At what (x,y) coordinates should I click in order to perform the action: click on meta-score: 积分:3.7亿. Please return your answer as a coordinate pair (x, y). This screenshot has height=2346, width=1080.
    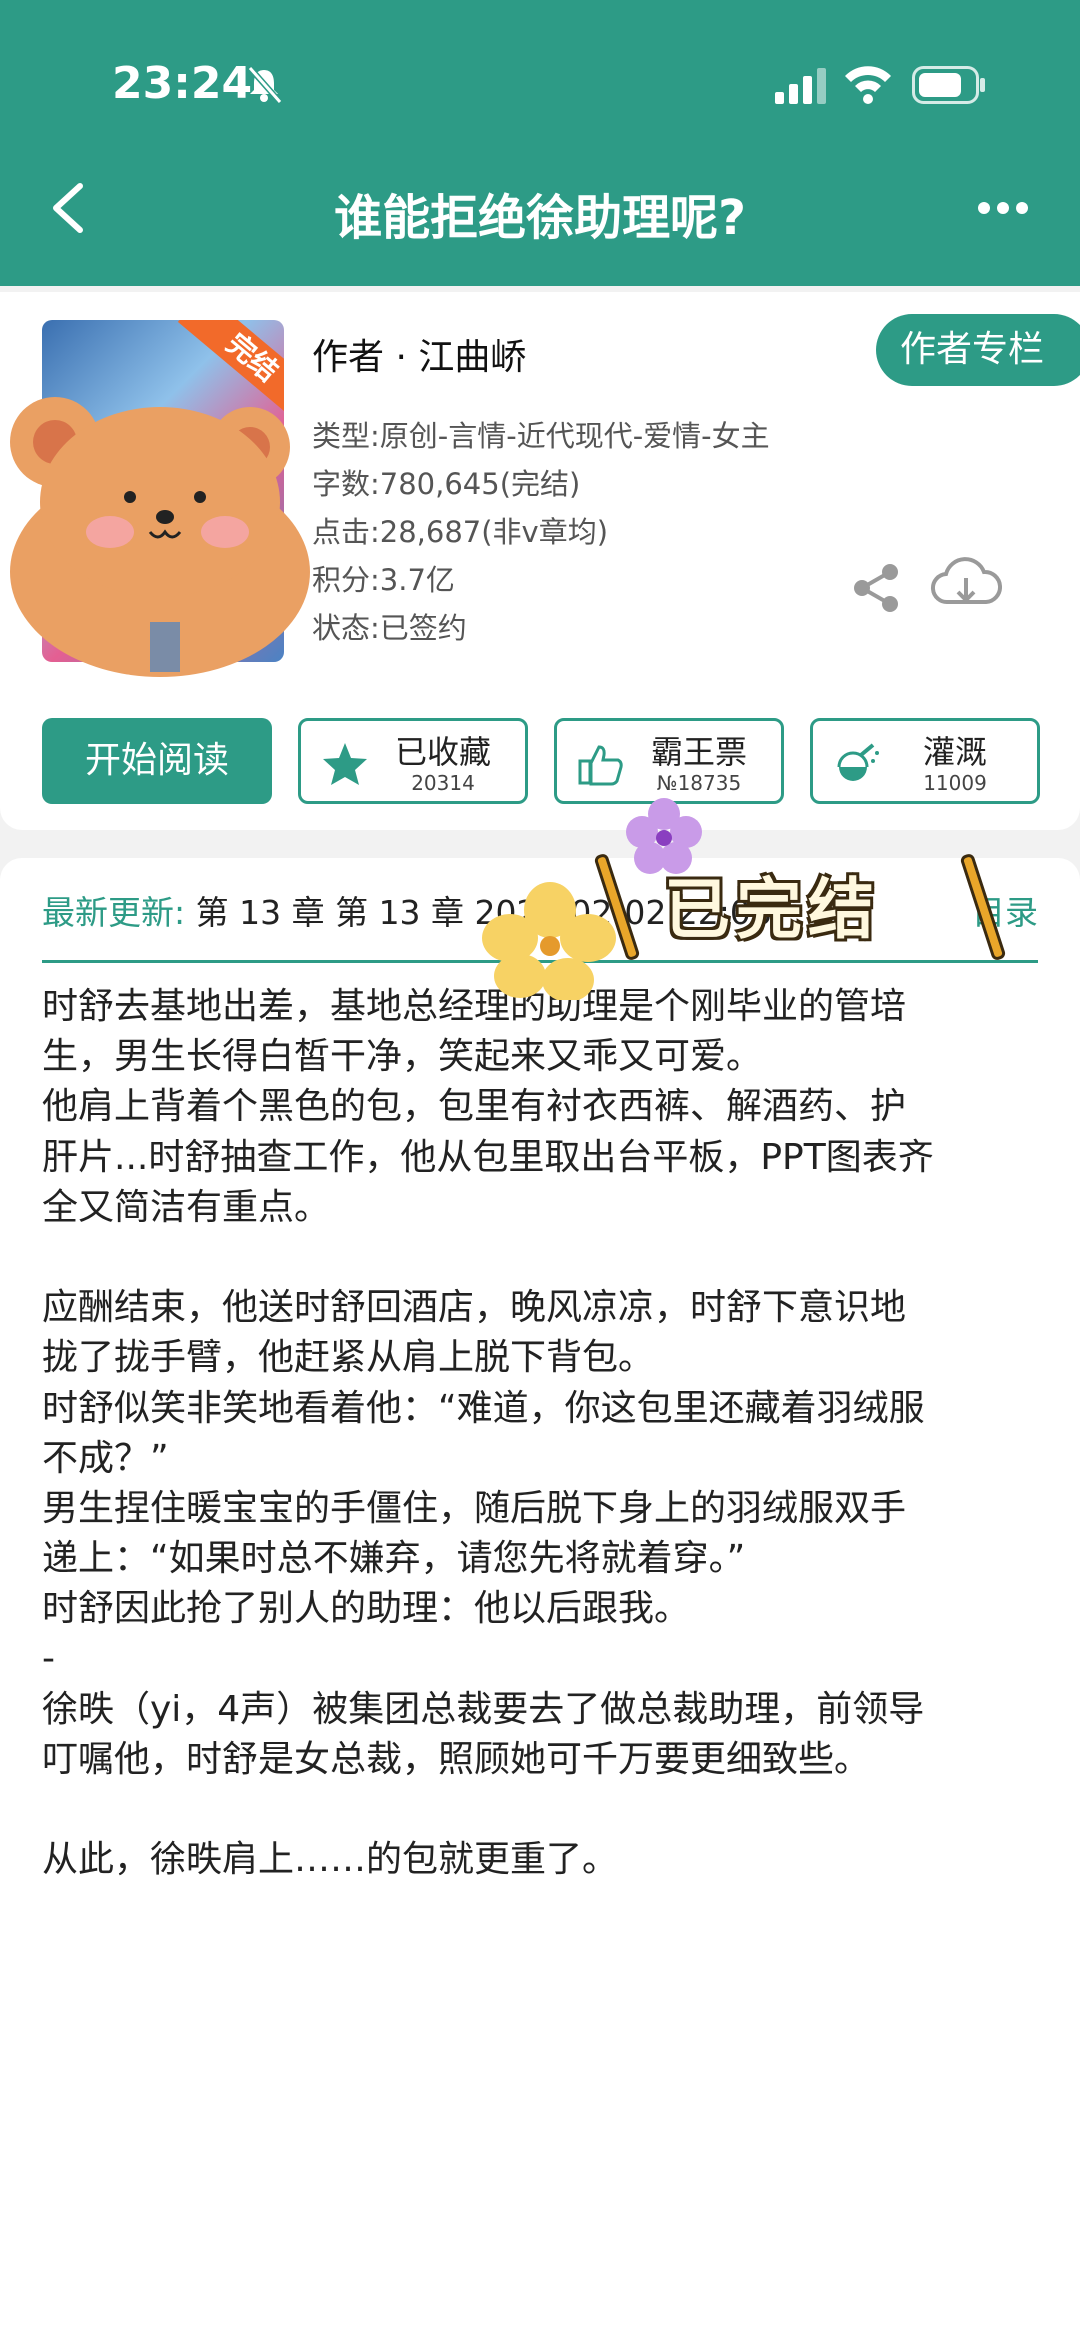
    Looking at the image, I should click on (383, 580).